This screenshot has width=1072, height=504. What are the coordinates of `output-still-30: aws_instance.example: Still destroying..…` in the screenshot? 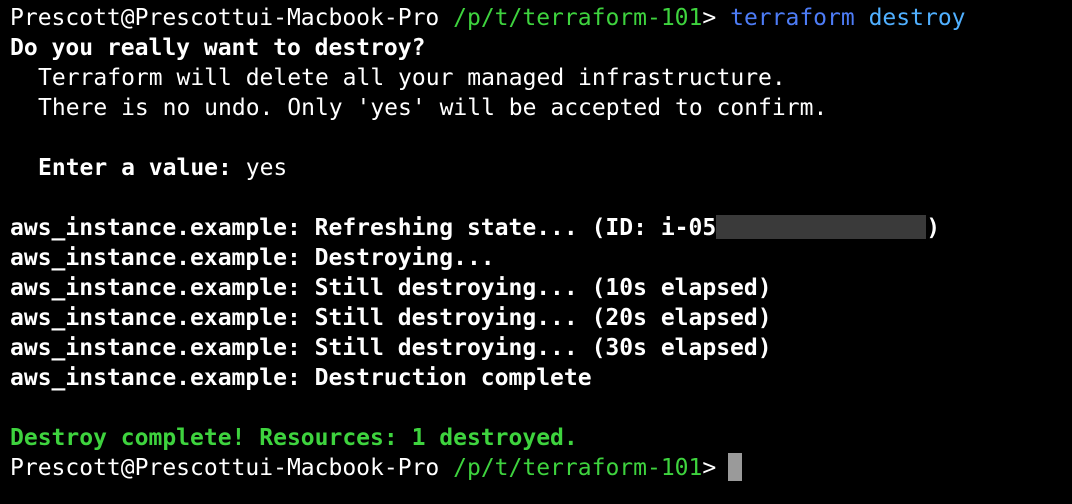 It's located at (541, 348).